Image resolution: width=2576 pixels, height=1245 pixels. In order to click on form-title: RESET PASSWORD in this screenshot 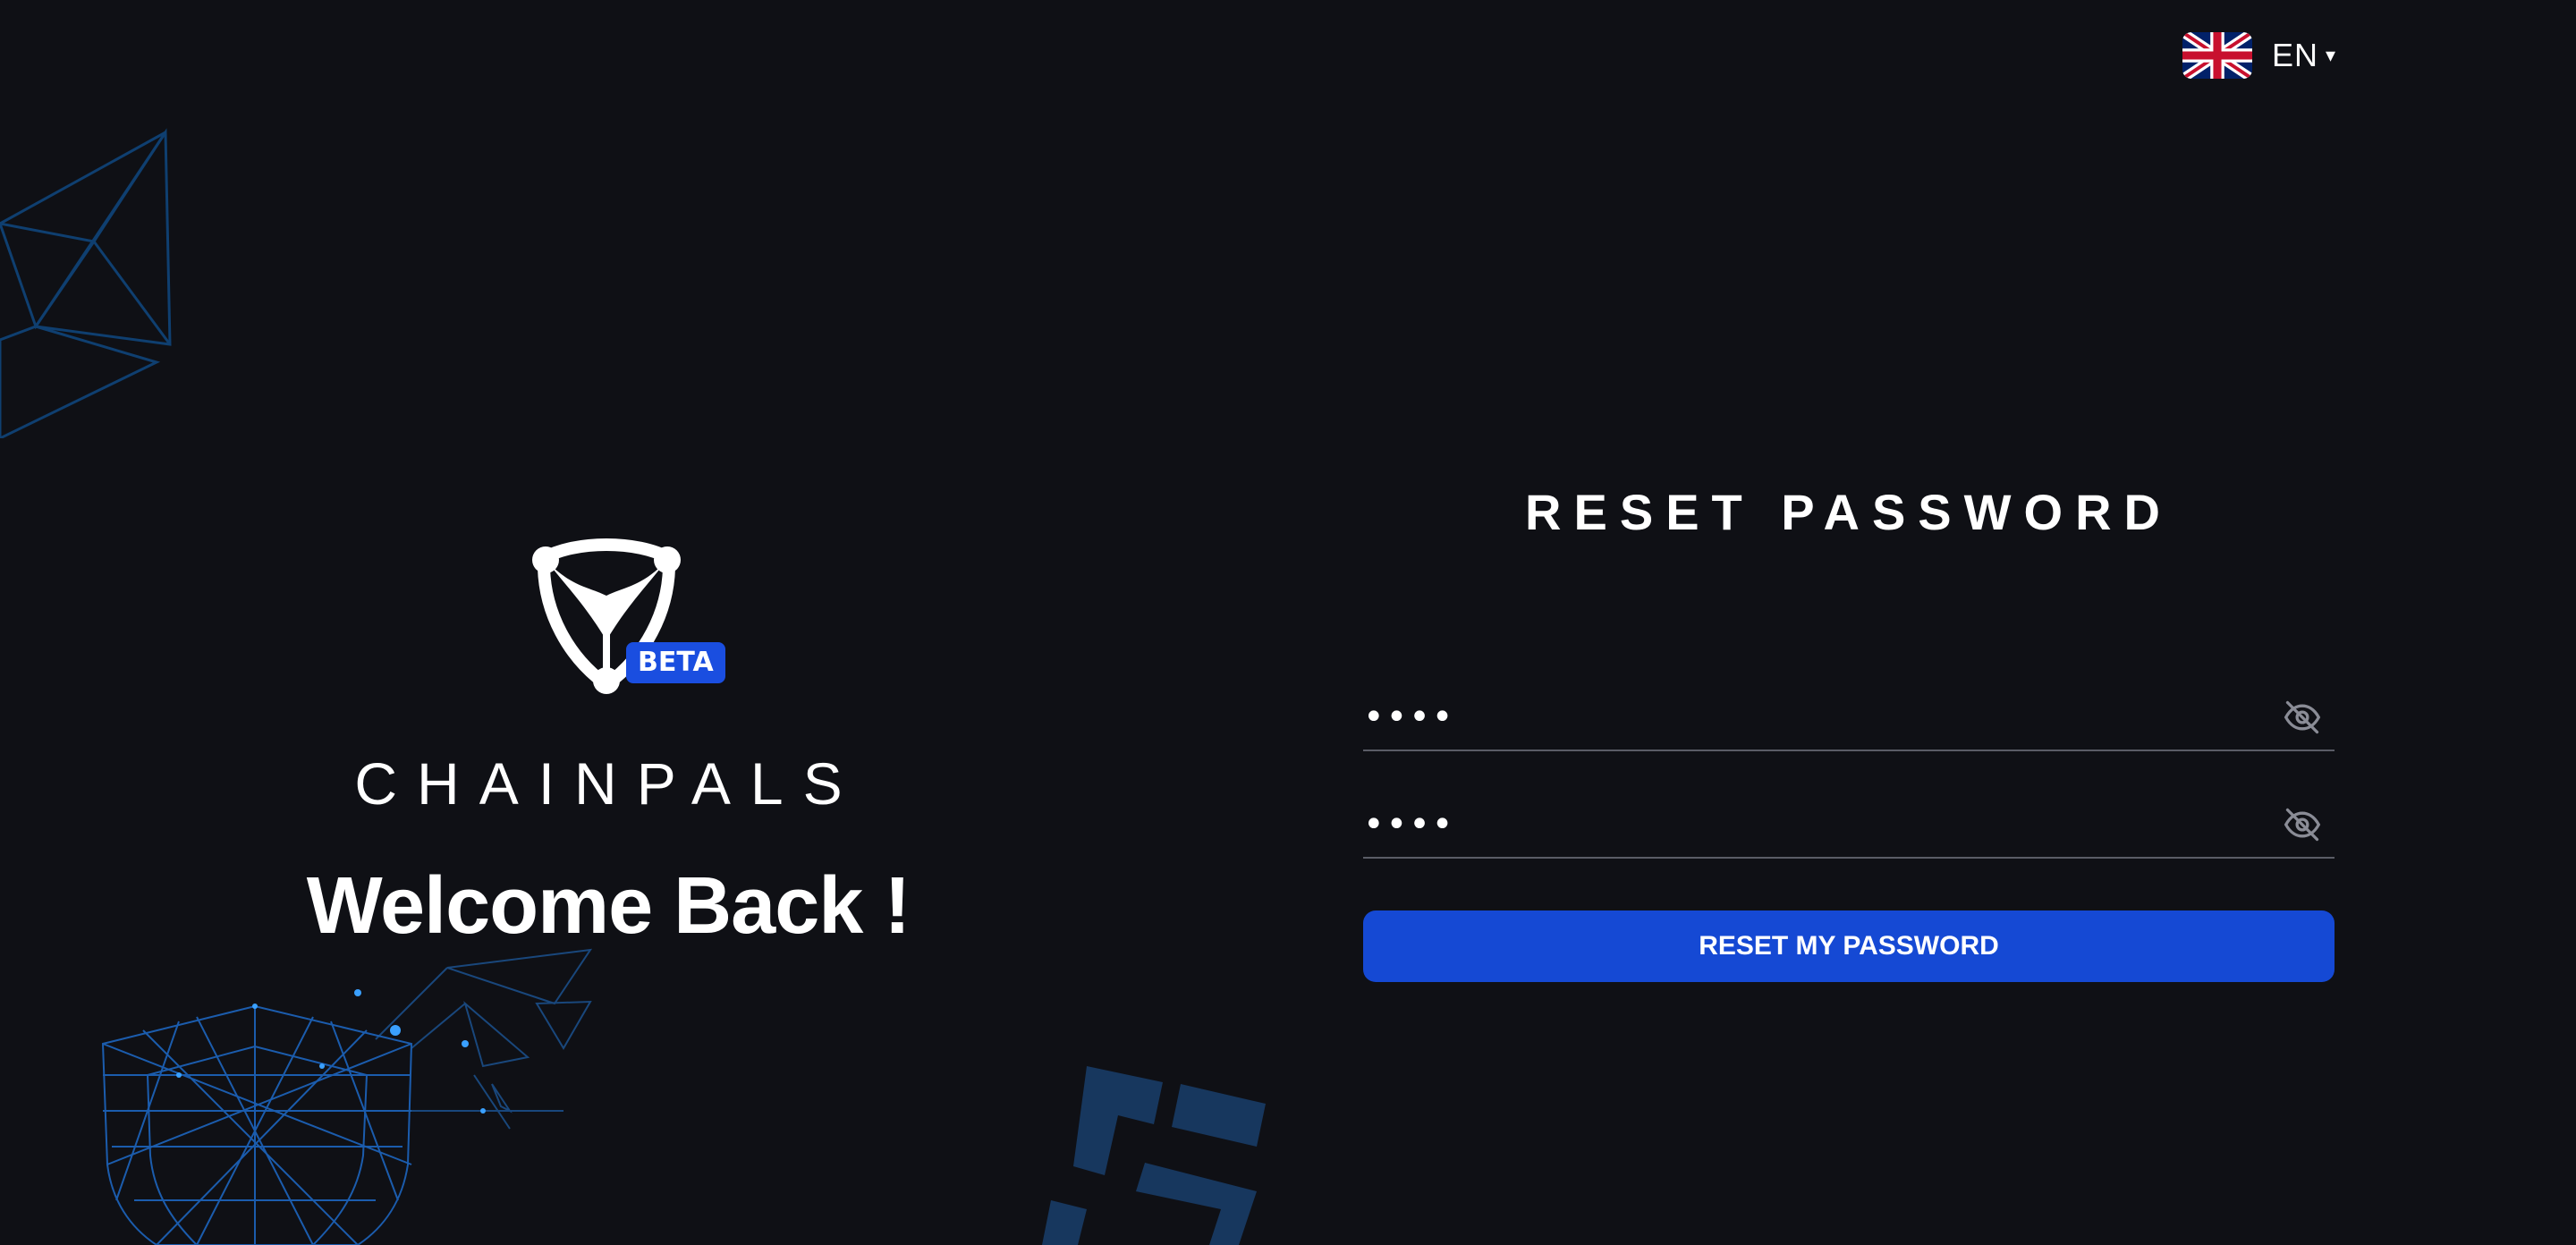, I will do `click(1849, 512)`.